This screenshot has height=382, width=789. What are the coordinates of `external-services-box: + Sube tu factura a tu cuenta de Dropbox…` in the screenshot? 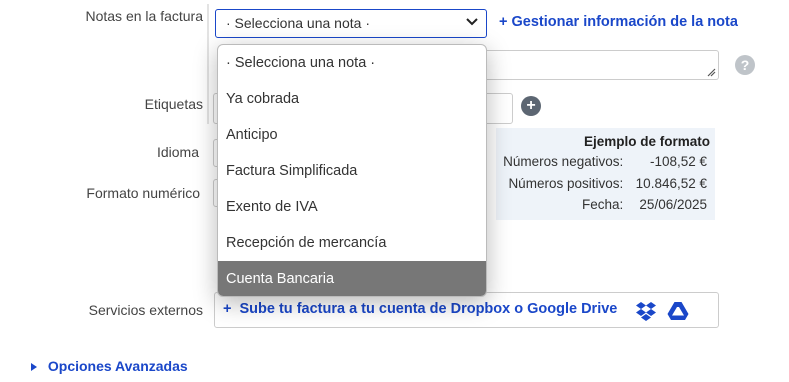 It's located at (466, 310).